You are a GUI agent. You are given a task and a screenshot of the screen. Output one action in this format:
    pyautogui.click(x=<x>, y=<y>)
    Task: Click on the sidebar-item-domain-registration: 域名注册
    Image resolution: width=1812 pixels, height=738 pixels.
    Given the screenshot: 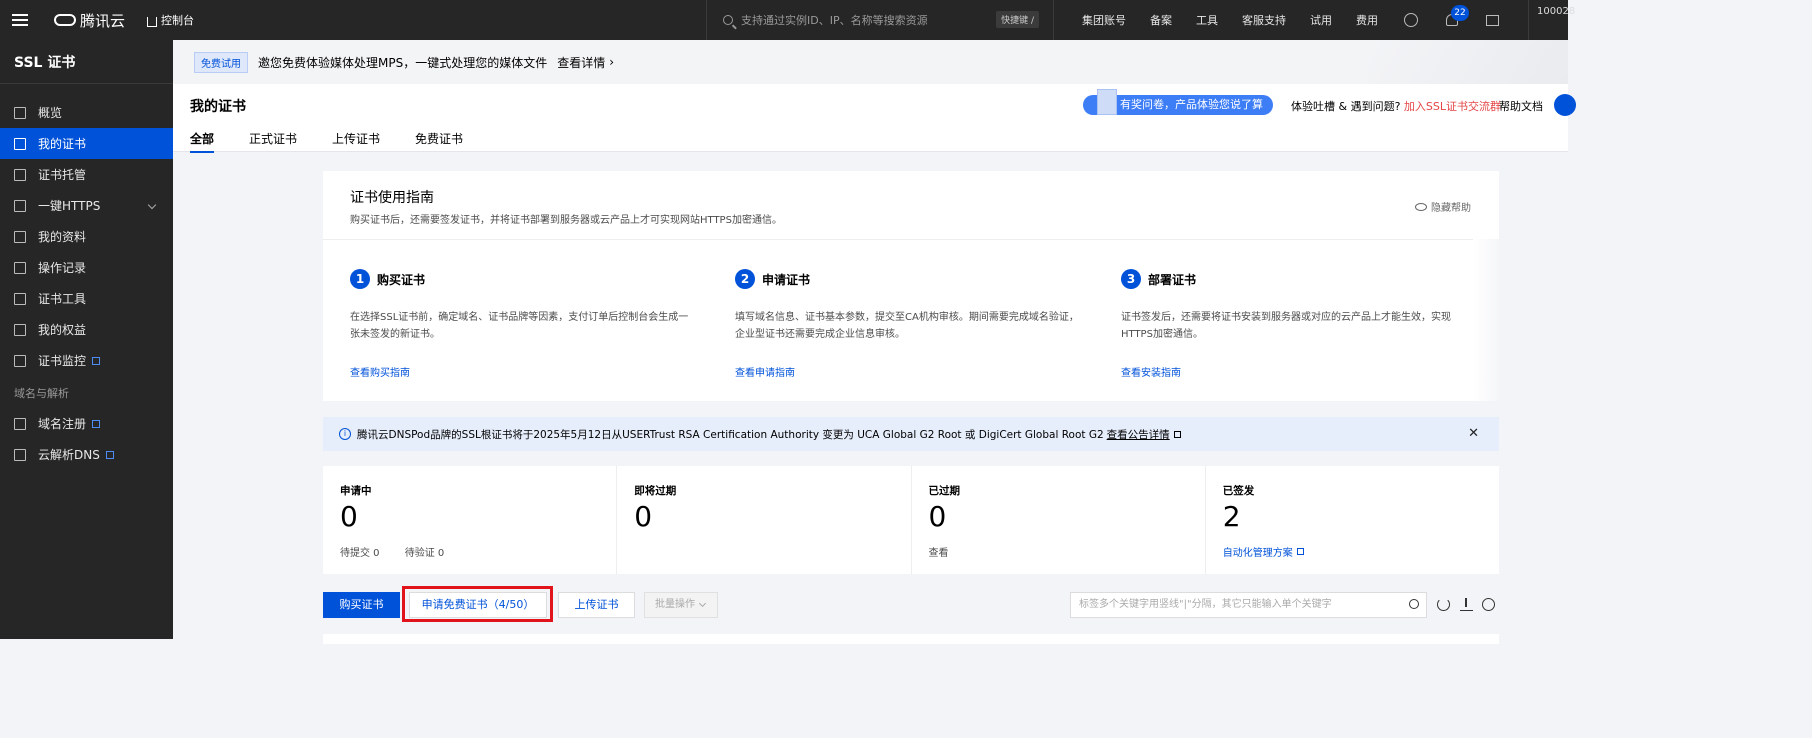 What is the action you would take?
    pyautogui.click(x=86, y=423)
    